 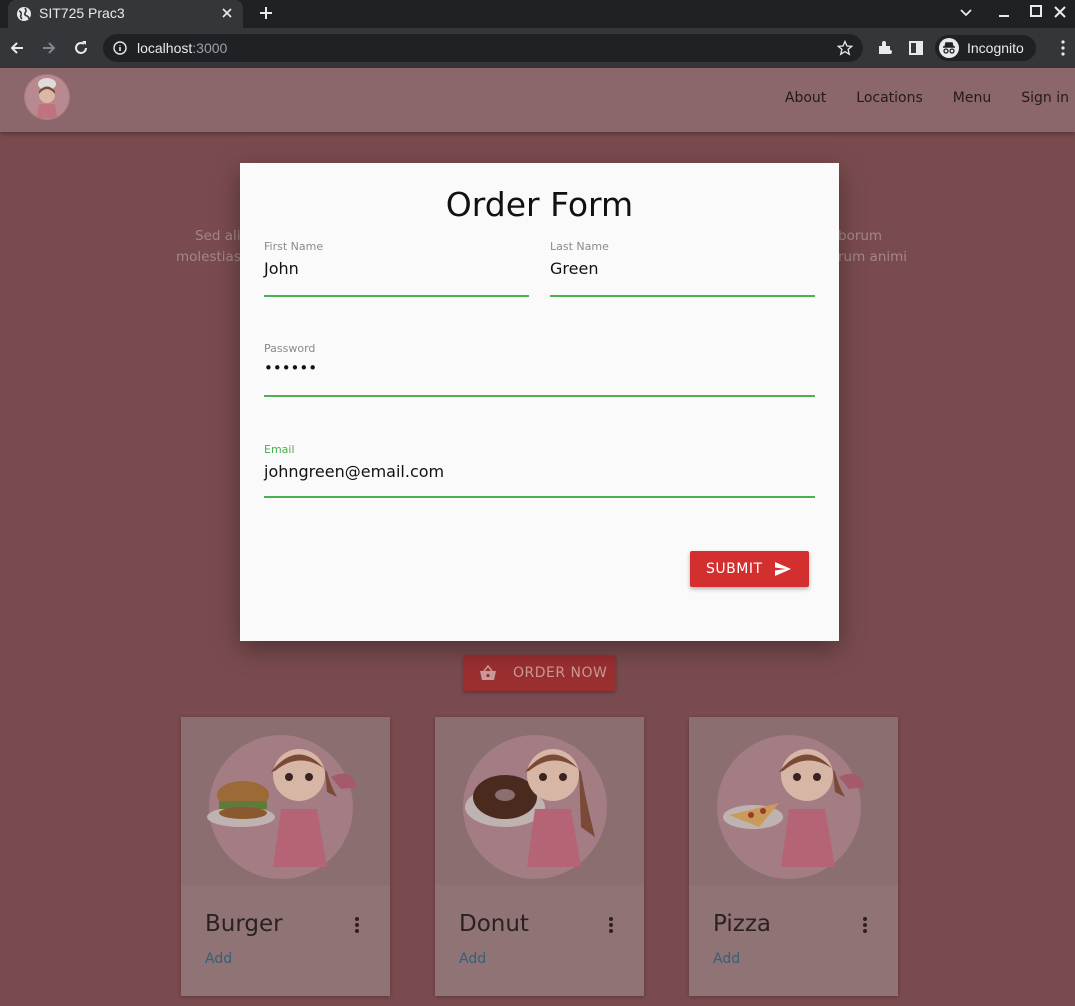 I want to click on food-card-donut: Donut Add, so click(x=539, y=856).